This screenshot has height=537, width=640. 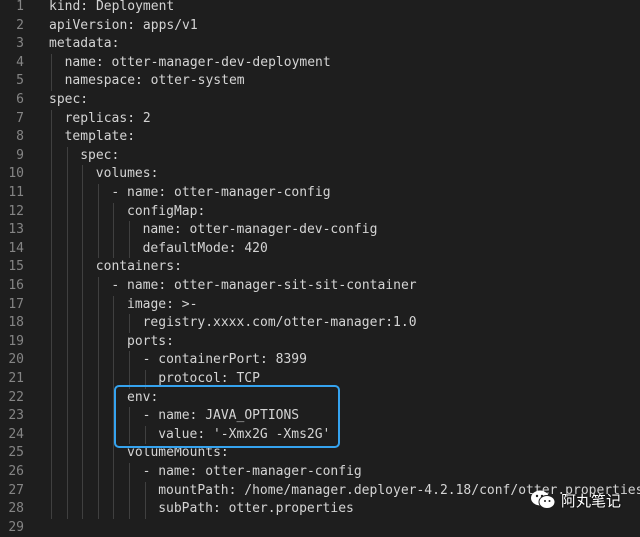 I want to click on line-number: 28, so click(x=16, y=509).